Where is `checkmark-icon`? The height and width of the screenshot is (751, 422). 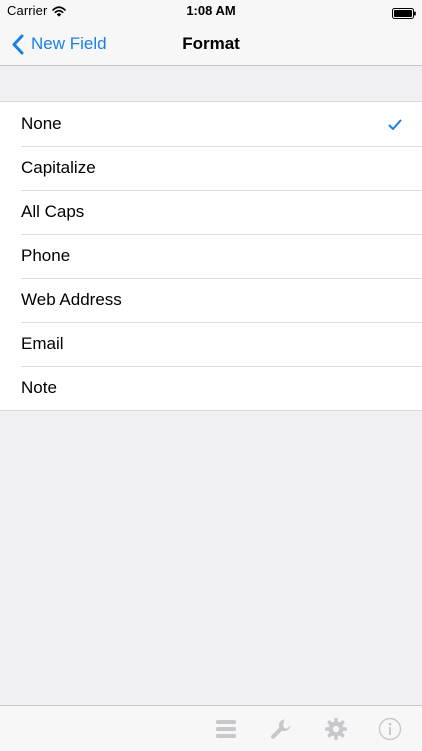 checkmark-icon is located at coordinates (395, 123).